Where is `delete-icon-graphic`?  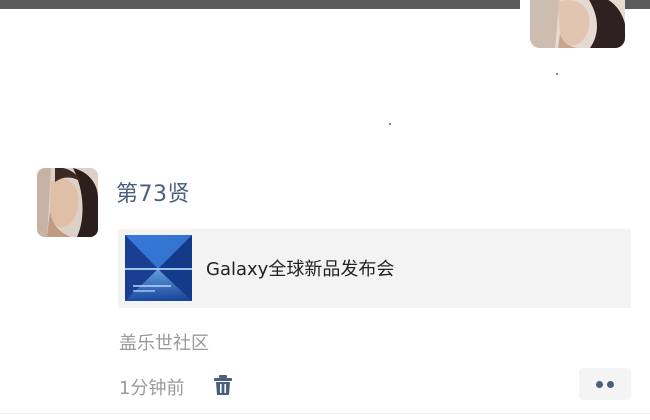 delete-icon-graphic is located at coordinates (223, 385).